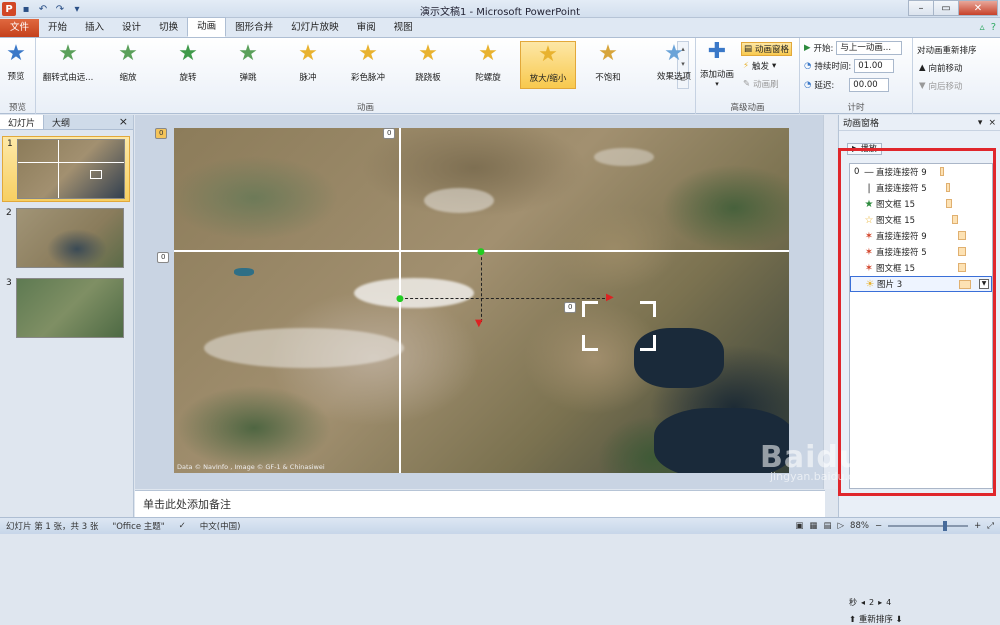 The height and width of the screenshot is (625, 1000). I want to click on slide-thumbnail-3: 3, so click(66, 309).